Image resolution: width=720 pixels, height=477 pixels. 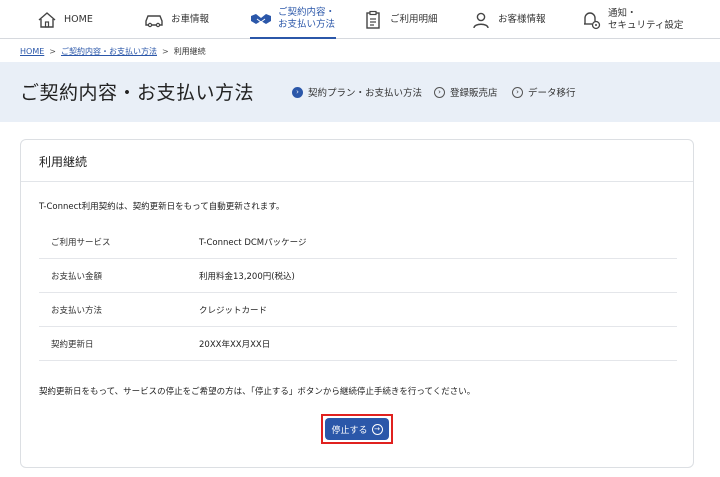 I want to click on nav-contract-label-line1: ご契約内容・, so click(x=307, y=12).